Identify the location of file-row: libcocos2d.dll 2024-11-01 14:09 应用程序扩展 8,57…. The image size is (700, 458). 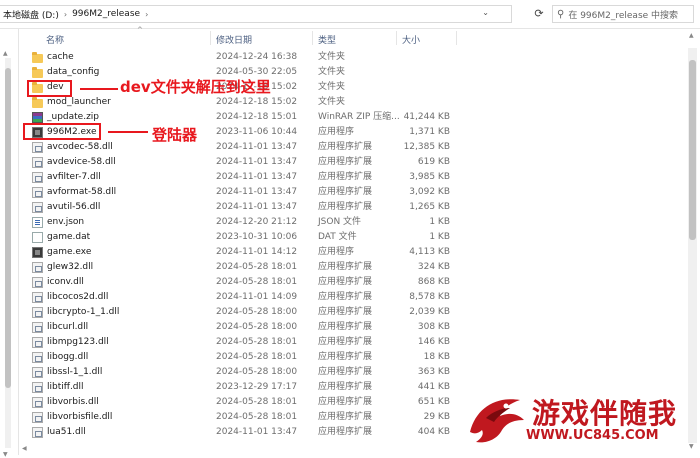
(352, 297).